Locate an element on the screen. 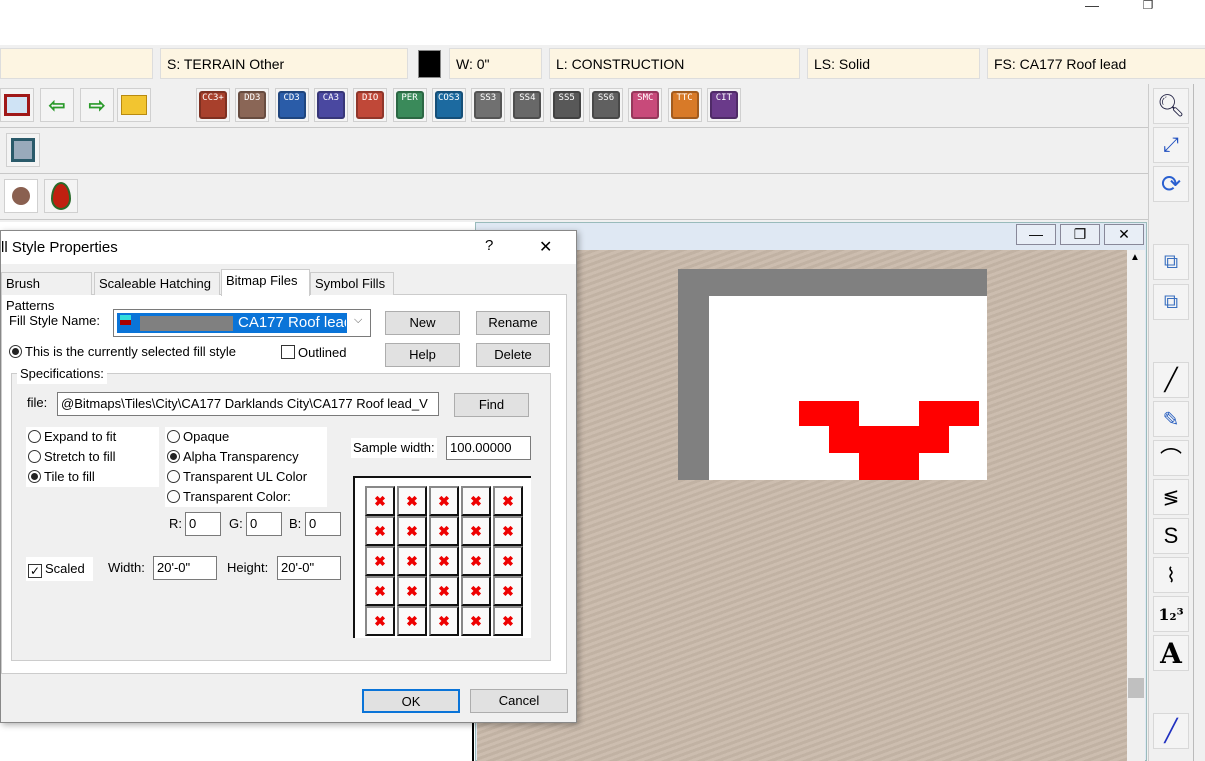 The width and height of the screenshot is (1205, 761). zoom-window-icon: 🔍︎ is located at coordinates (1171, 106).